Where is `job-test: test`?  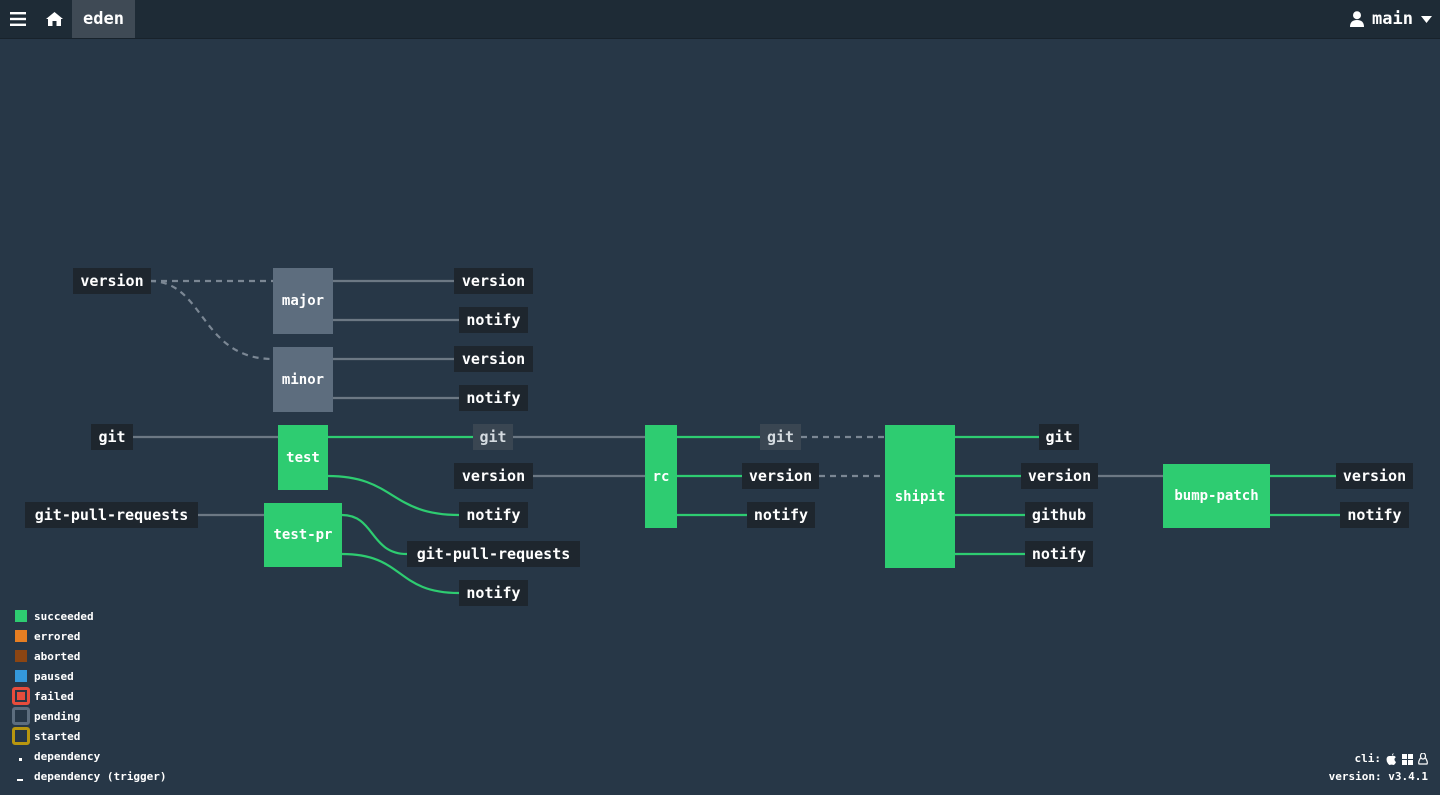 job-test: test is located at coordinates (303, 457).